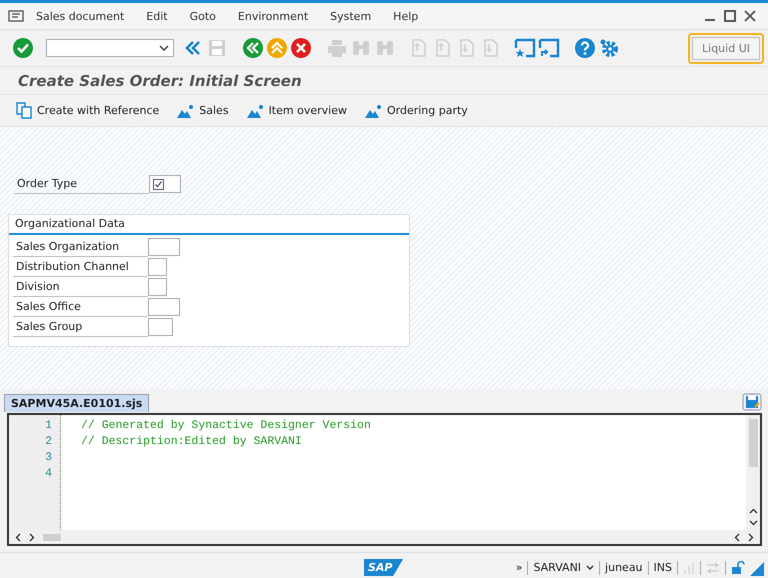 The height and width of the screenshot is (578, 768). What do you see at coordinates (757, 569) in the screenshot?
I see `resize-icon` at bounding box center [757, 569].